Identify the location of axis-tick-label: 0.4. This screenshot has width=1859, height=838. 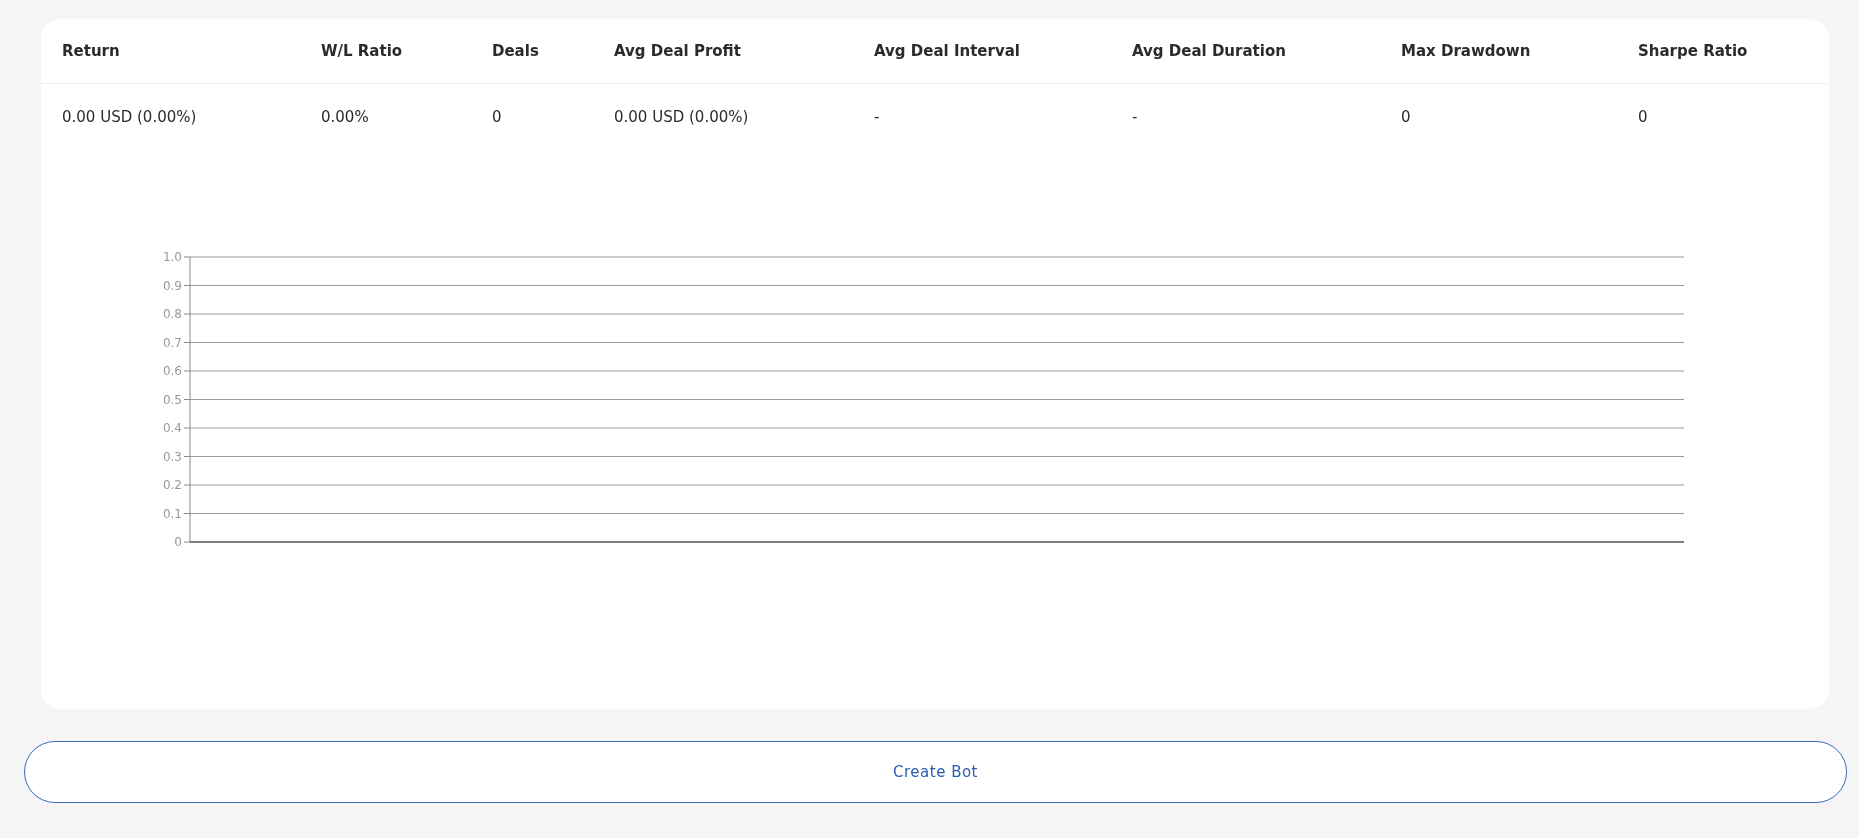
(172, 428).